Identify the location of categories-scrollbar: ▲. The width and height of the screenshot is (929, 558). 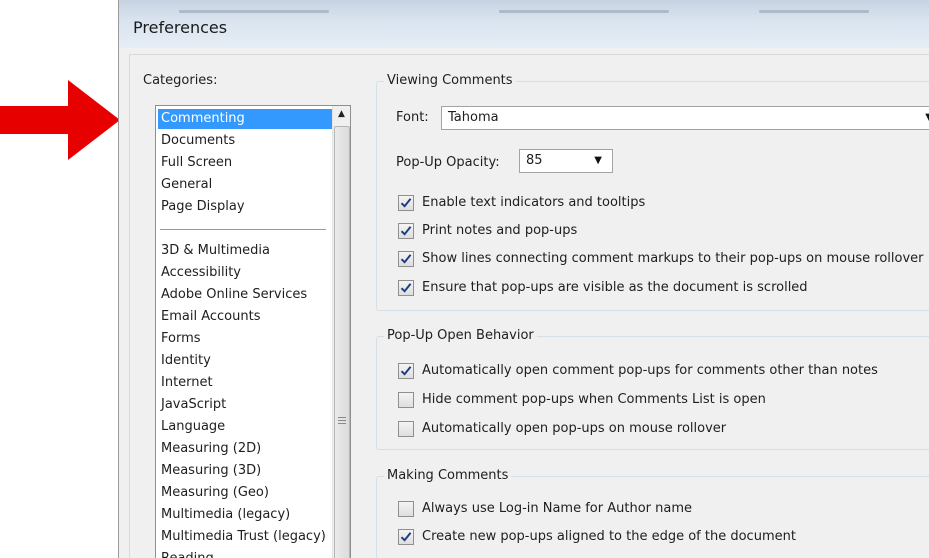
(341, 332).